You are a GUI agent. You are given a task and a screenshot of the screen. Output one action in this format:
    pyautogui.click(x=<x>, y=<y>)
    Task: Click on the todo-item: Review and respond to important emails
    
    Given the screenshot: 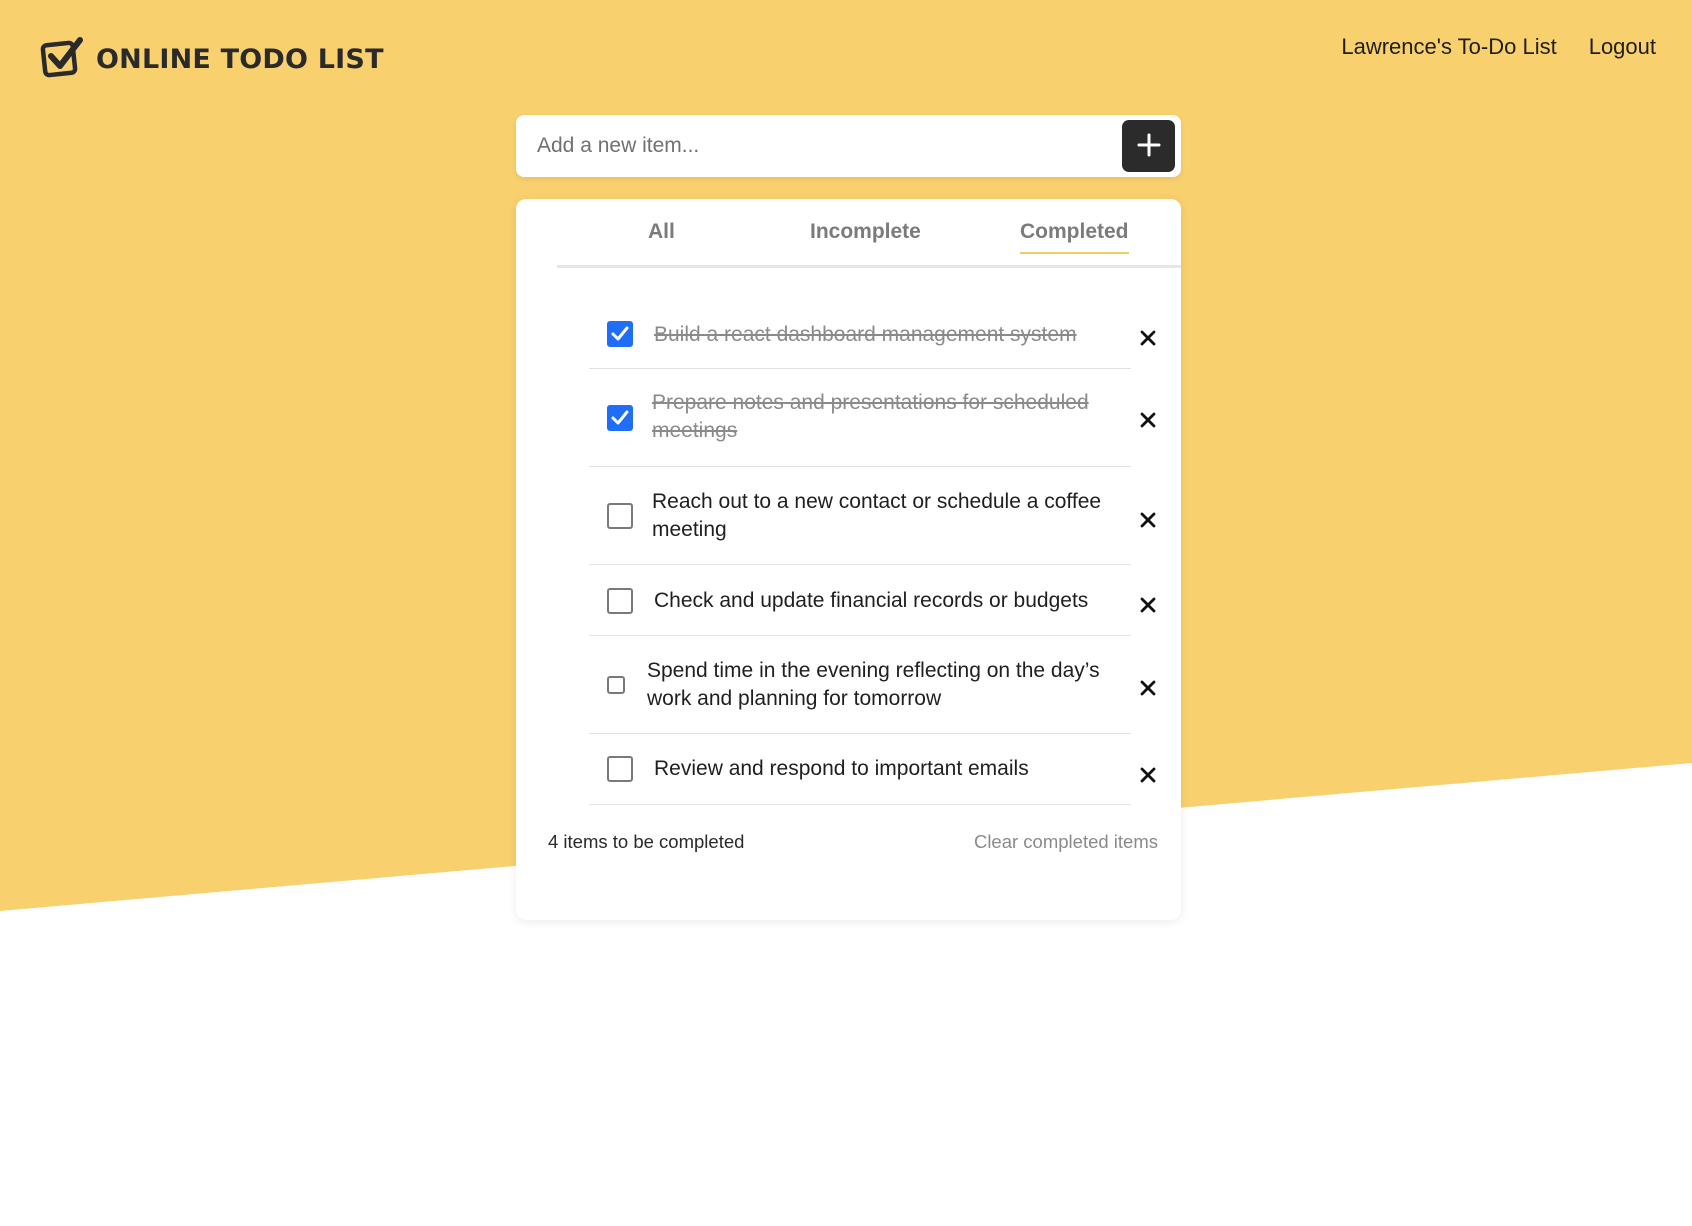 What is the action you would take?
    pyautogui.click(x=872, y=769)
    